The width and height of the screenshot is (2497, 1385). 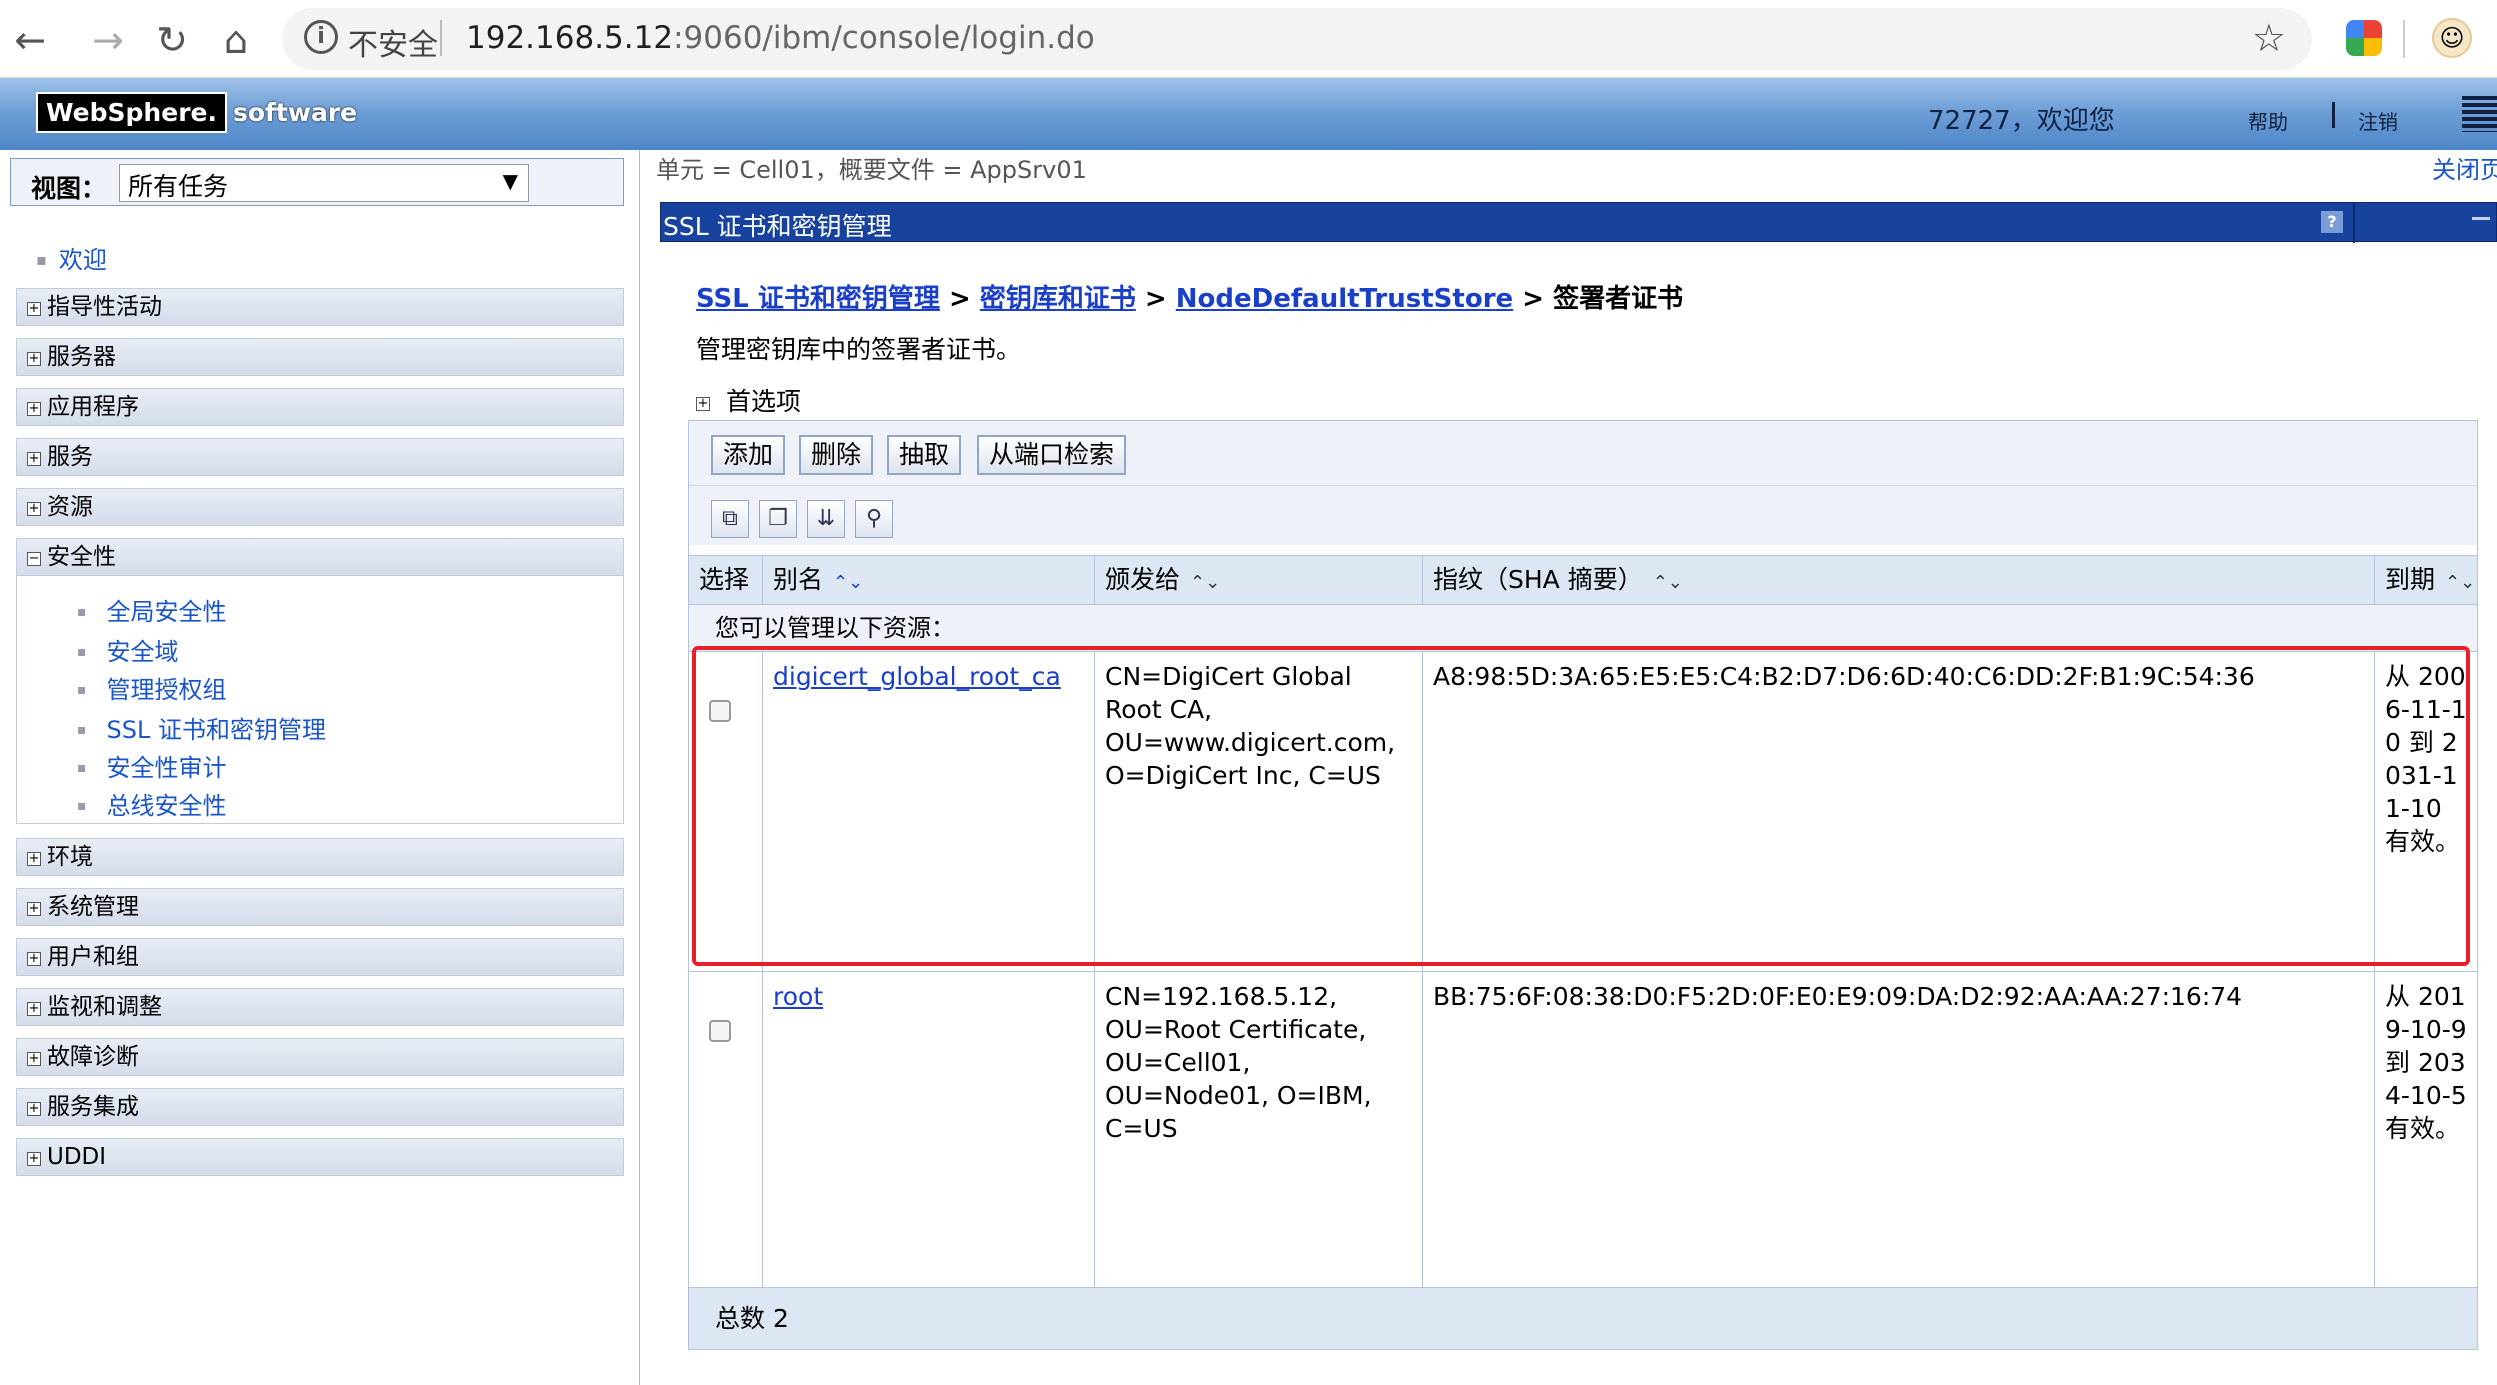 I want to click on scope-text: 单元 = Cell01，概要文件 = AppSrv01, so click(x=871, y=170).